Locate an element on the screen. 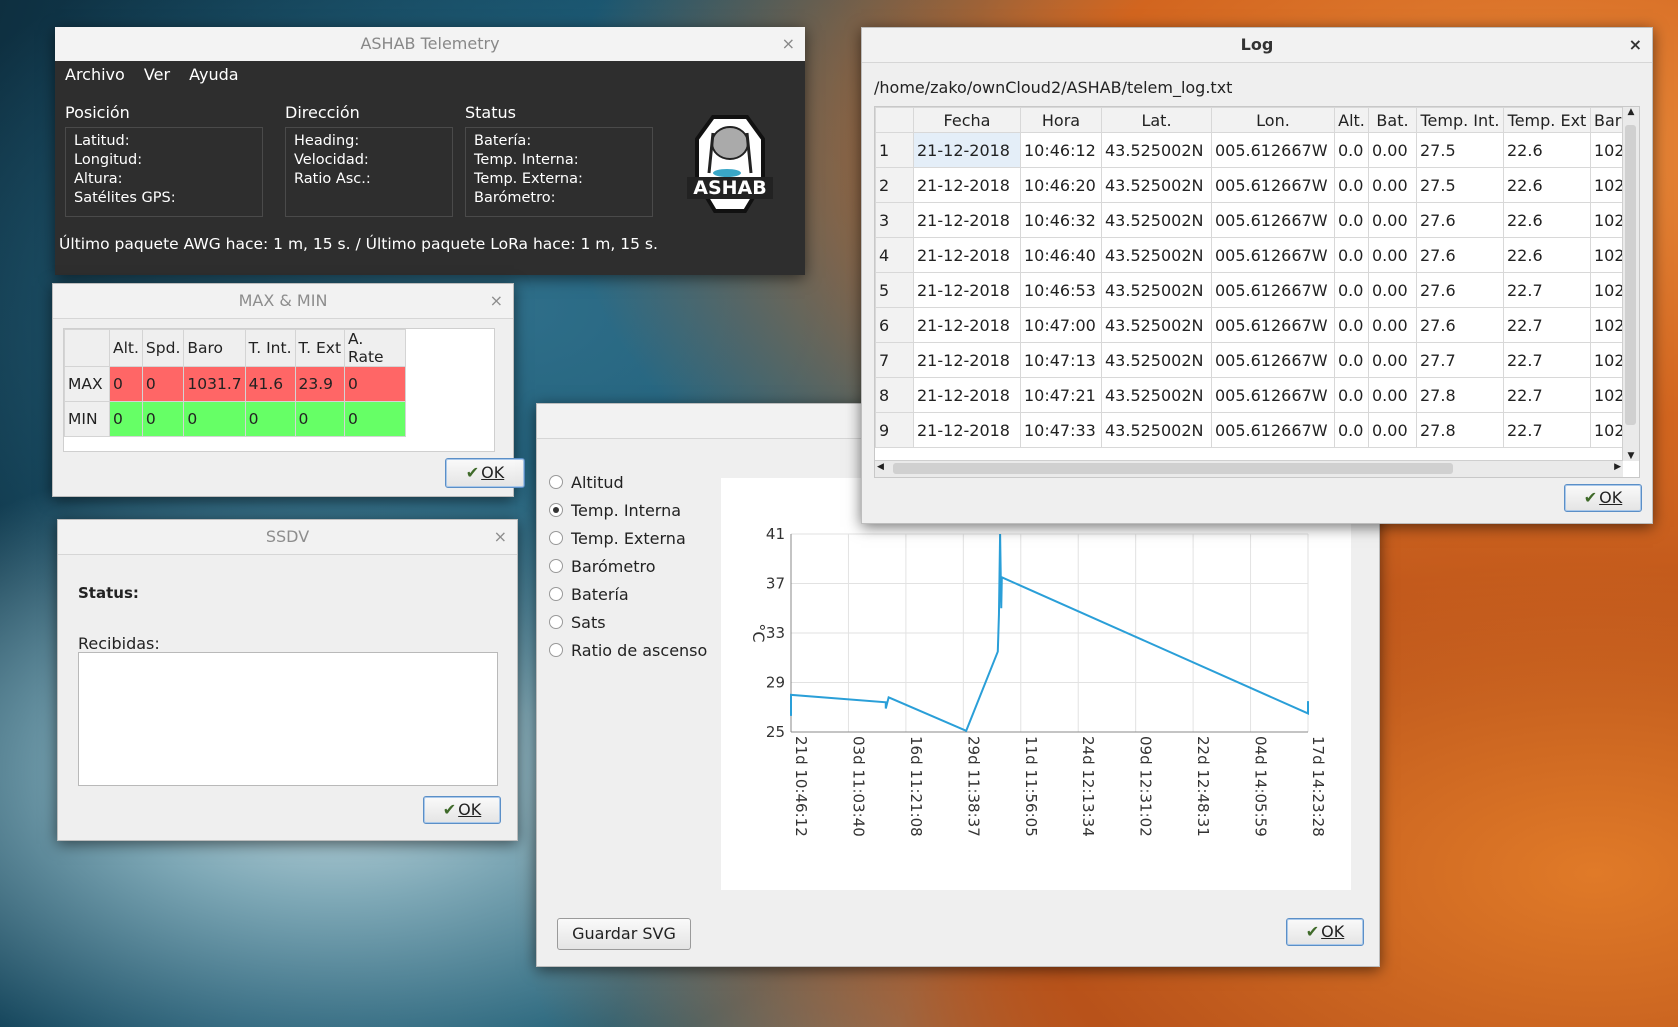 Image resolution: width=1678 pixels, height=1027 pixels. column-header: Spd. is located at coordinates (163, 348).